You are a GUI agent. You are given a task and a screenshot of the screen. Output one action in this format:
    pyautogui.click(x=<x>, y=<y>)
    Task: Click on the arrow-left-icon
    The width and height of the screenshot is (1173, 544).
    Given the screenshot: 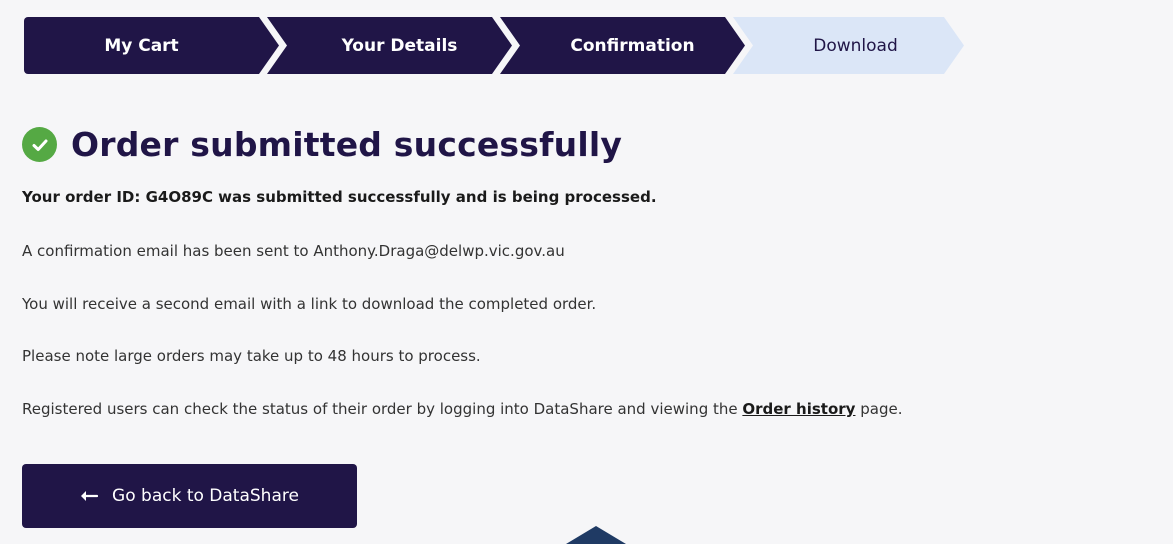 What is the action you would take?
    pyautogui.click(x=89, y=496)
    